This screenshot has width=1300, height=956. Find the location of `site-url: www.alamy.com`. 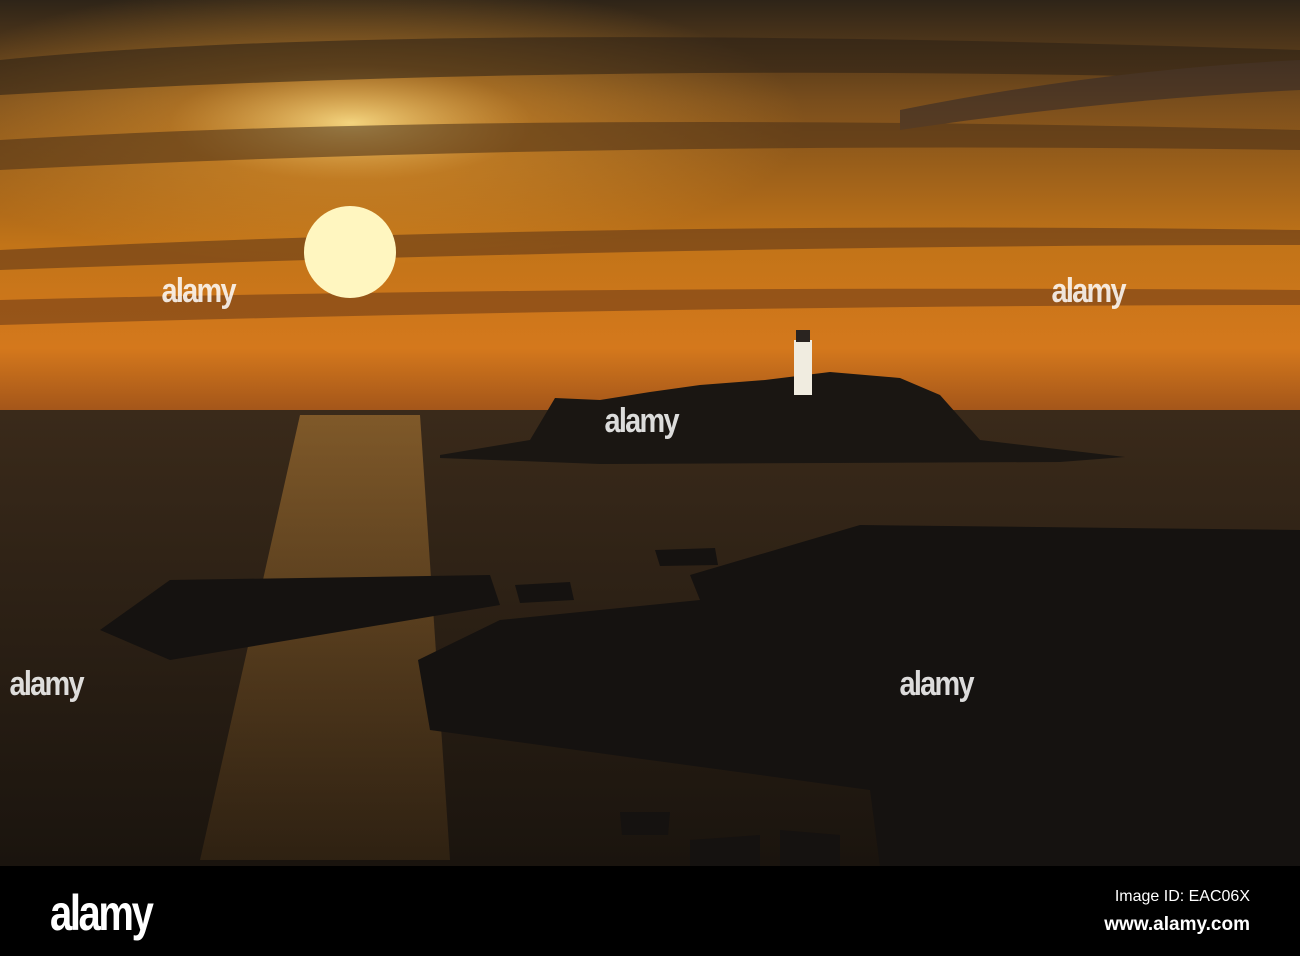

site-url: www.alamy.com is located at coordinates (1177, 924).